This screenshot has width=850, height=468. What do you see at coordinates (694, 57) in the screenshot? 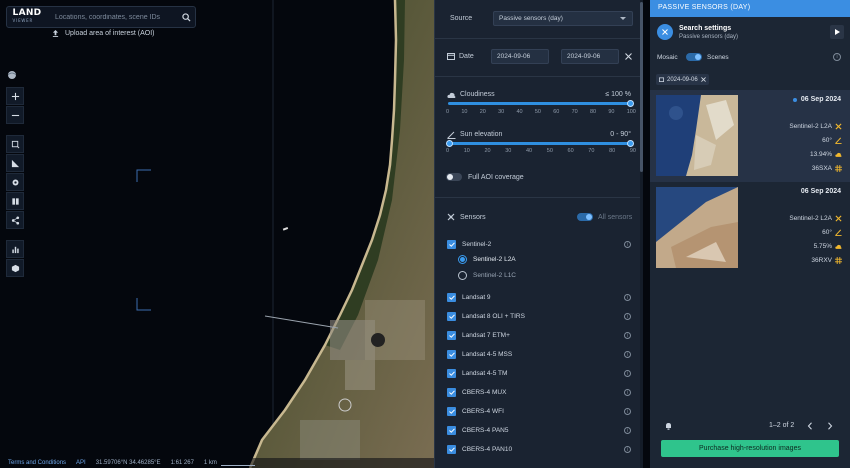
I see `mosaic-scenes-toggle` at bounding box center [694, 57].